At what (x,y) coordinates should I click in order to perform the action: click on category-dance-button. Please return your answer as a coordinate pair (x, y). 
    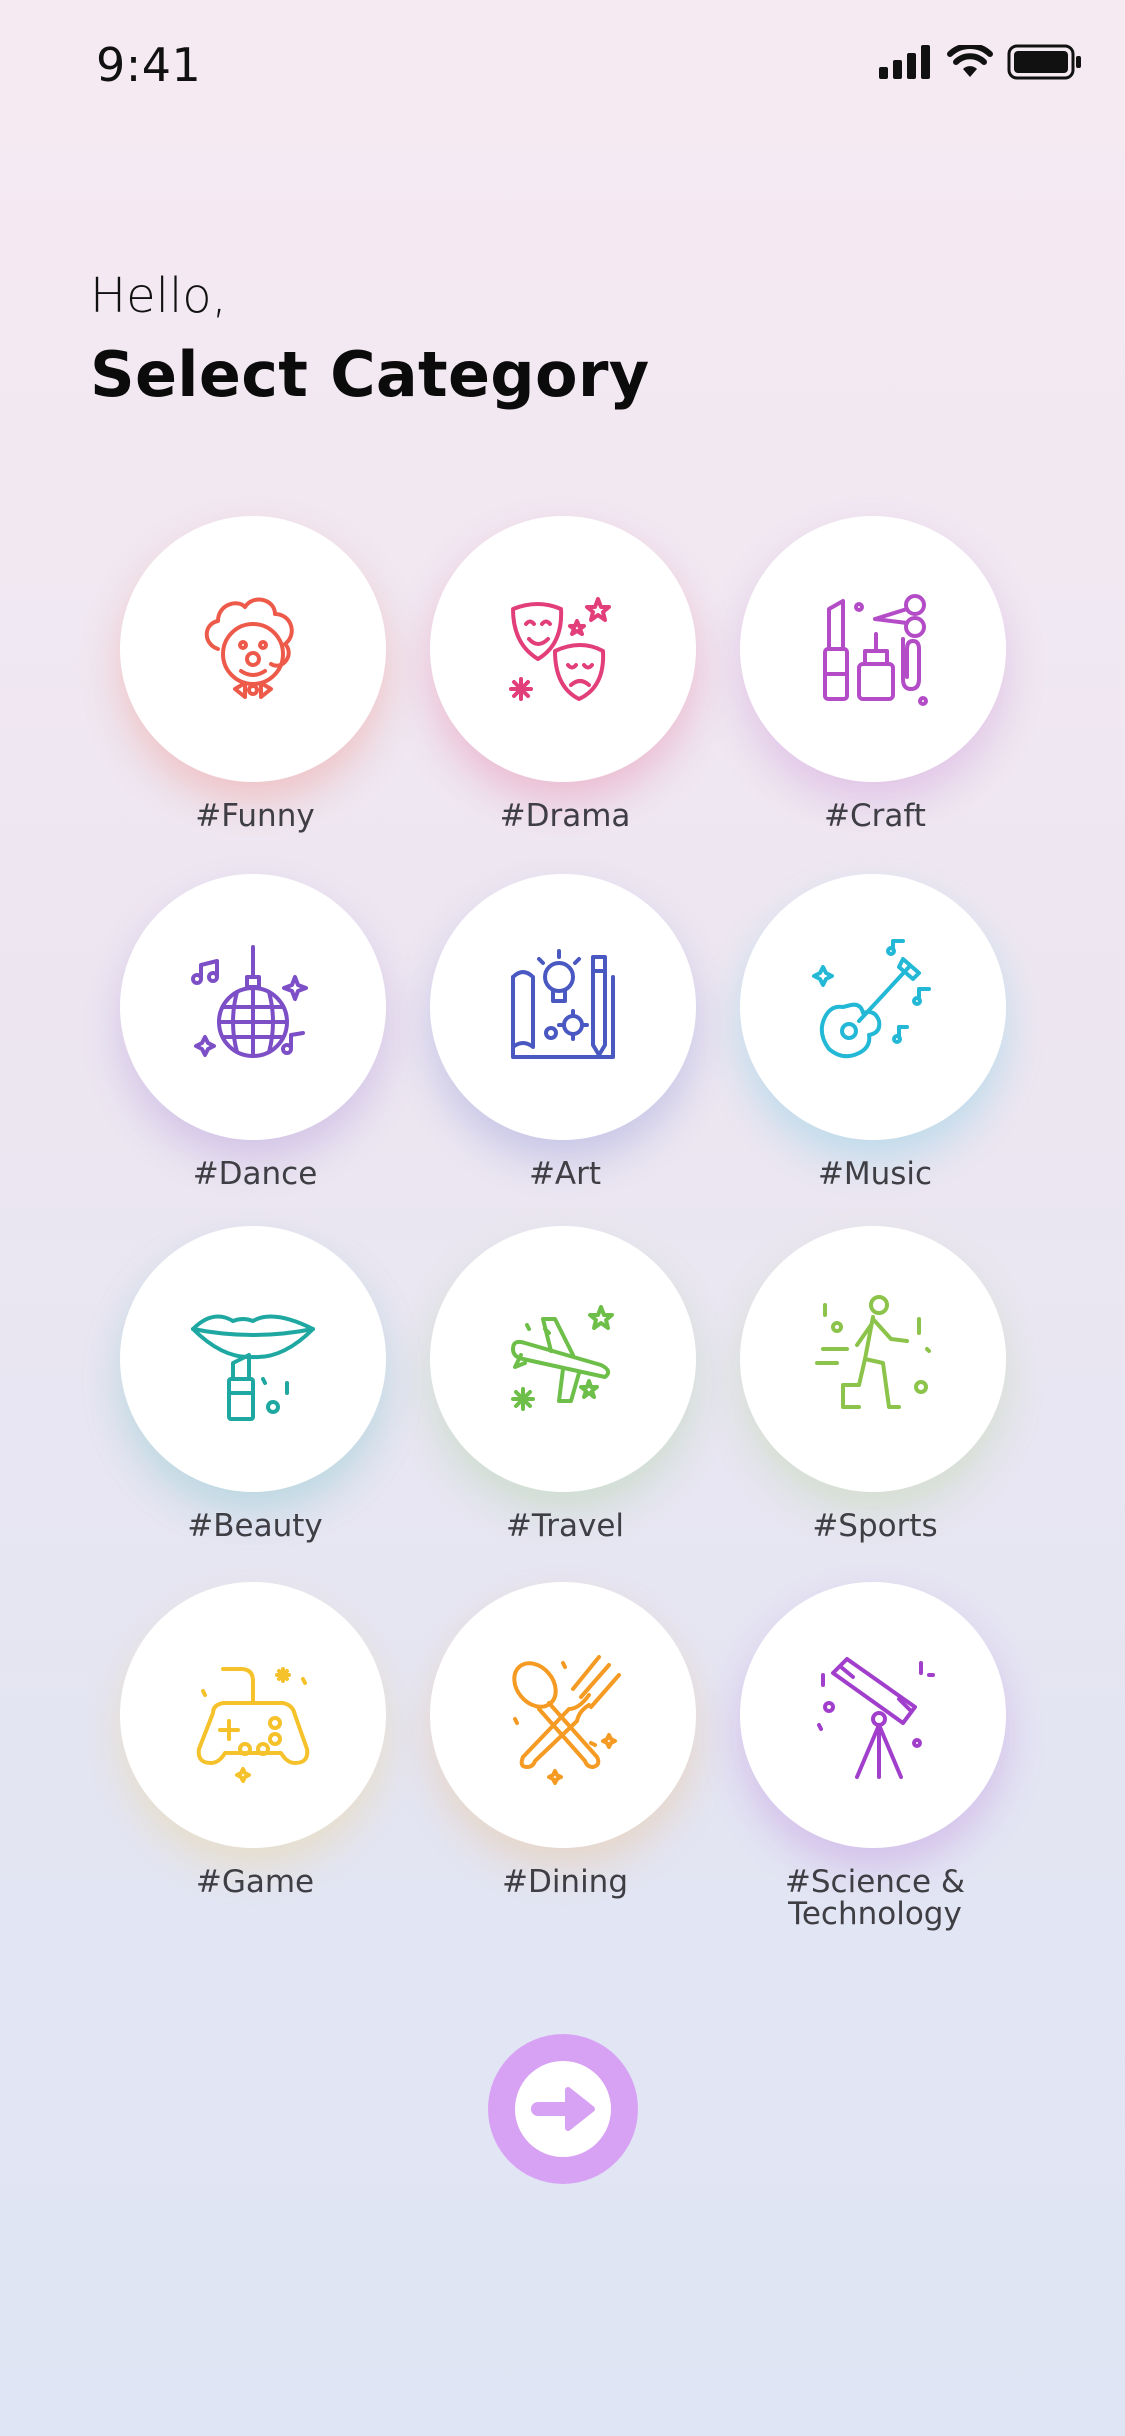
    Looking at the image, I should click on (253, 1007).